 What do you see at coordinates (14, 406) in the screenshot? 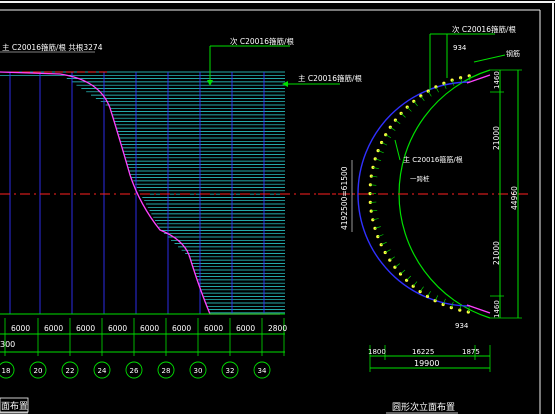
I see `bottom-title: 面布置` at bounding box center [14, 406].